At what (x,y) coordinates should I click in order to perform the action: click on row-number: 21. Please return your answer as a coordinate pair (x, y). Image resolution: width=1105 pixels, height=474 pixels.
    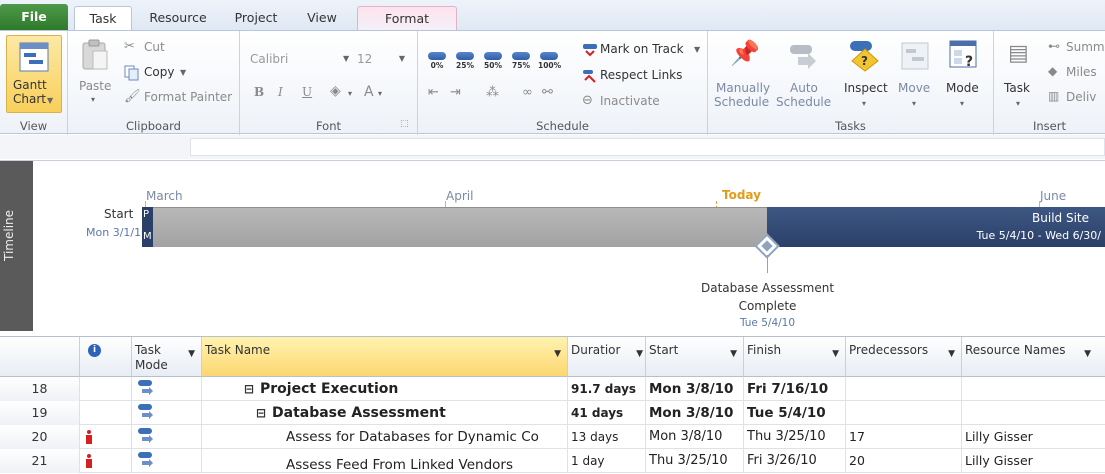
    Looking at the image, I should click on (40, 461).